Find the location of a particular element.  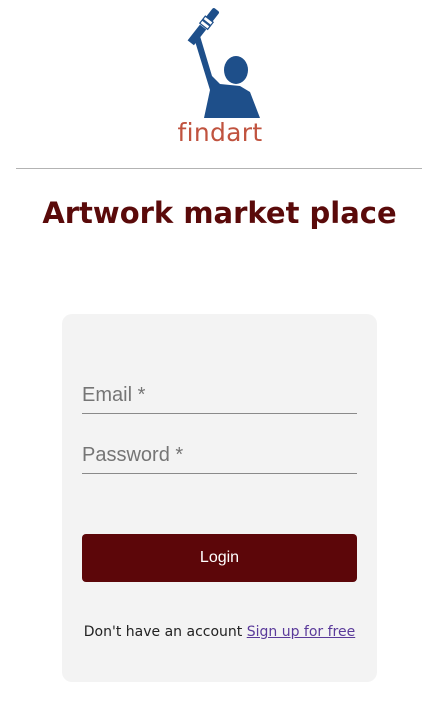

findart-logo: findart is located at coordinates (220, 78).